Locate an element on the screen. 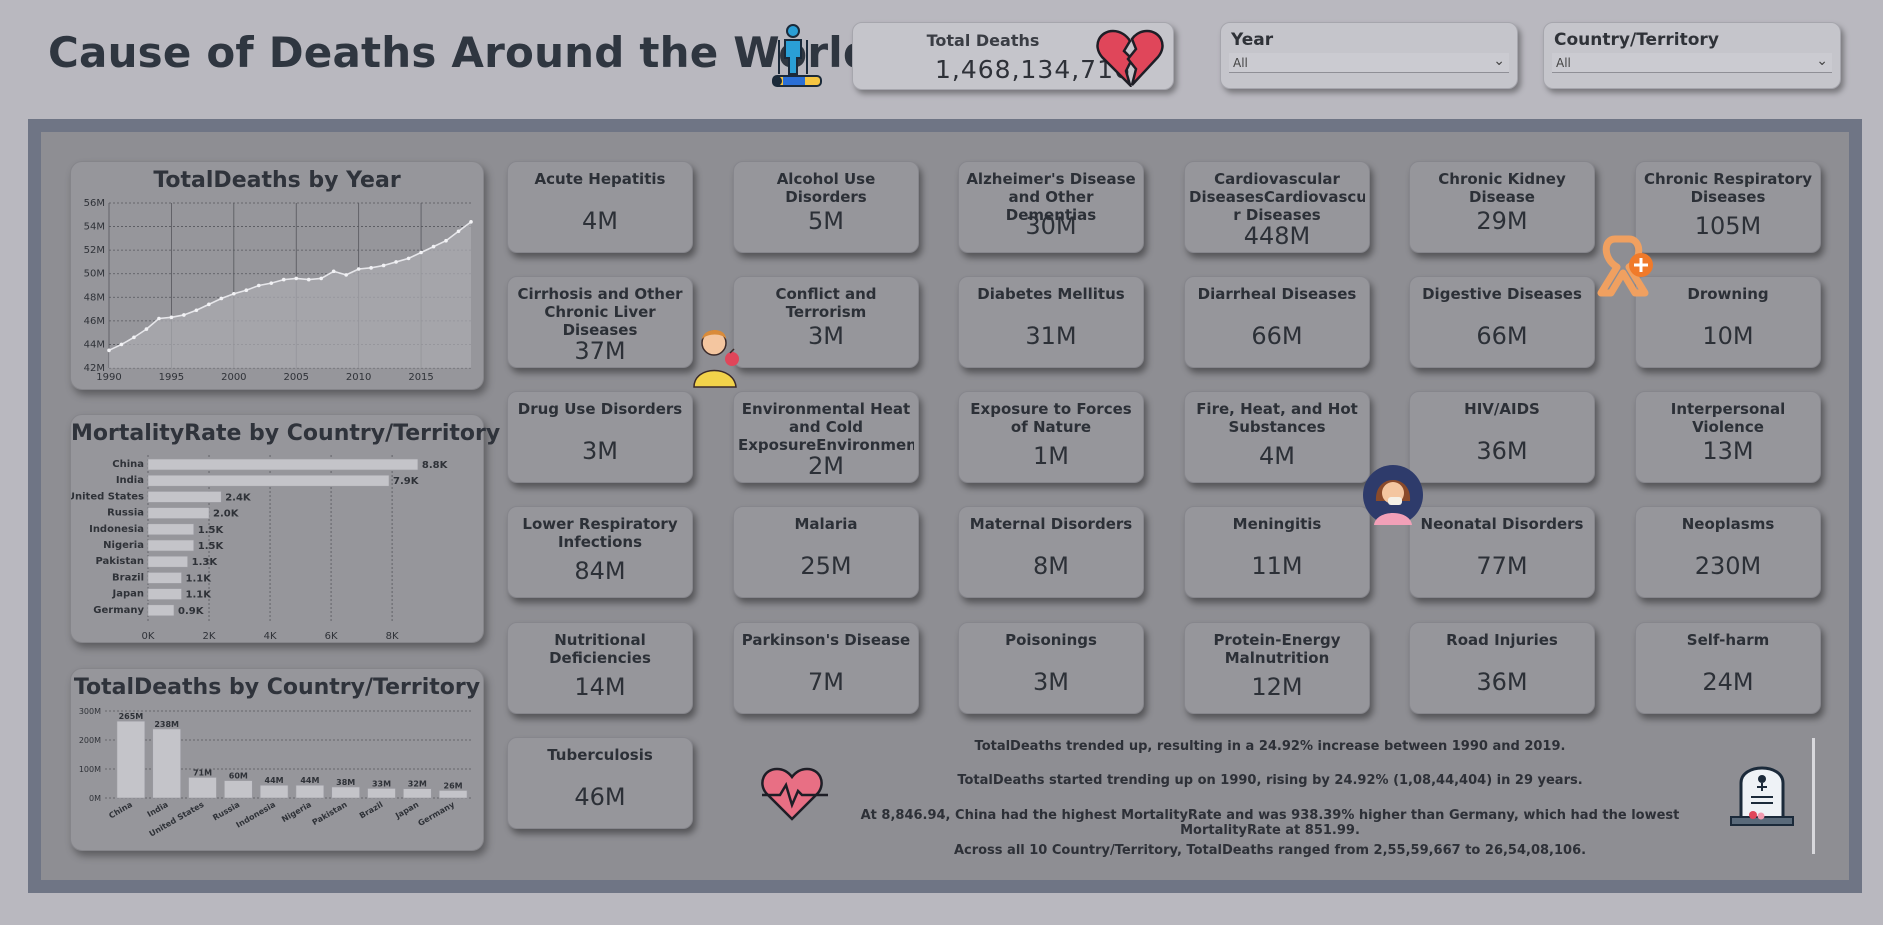  cause-tile-chronic-kidney-disease: Chronic Kidney Disease 29M is located at coordinates (1502, 207).